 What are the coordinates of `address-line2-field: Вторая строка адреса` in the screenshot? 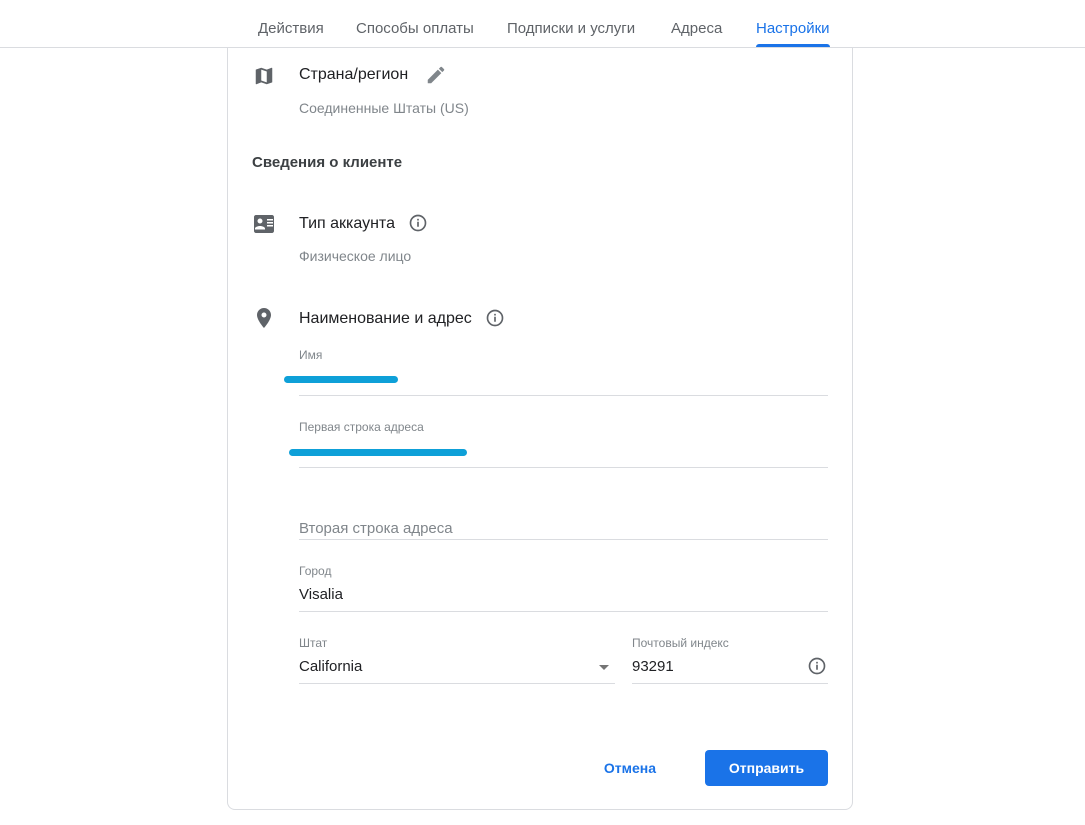 It's located at (563, 516).